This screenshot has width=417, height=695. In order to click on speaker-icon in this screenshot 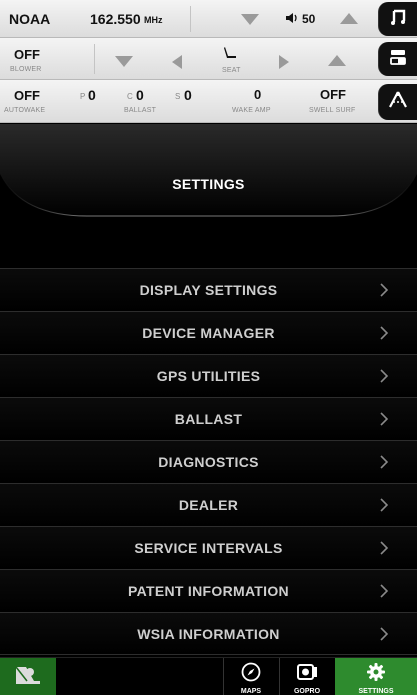, I will do `click(292, 20)`.